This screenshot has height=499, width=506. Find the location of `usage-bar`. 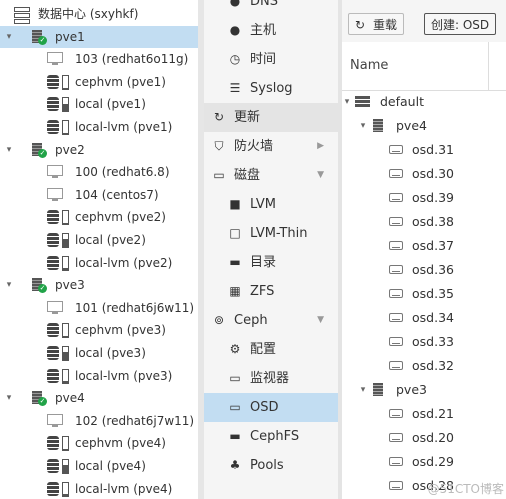

usage-bar is located at coordinates (65, 240).